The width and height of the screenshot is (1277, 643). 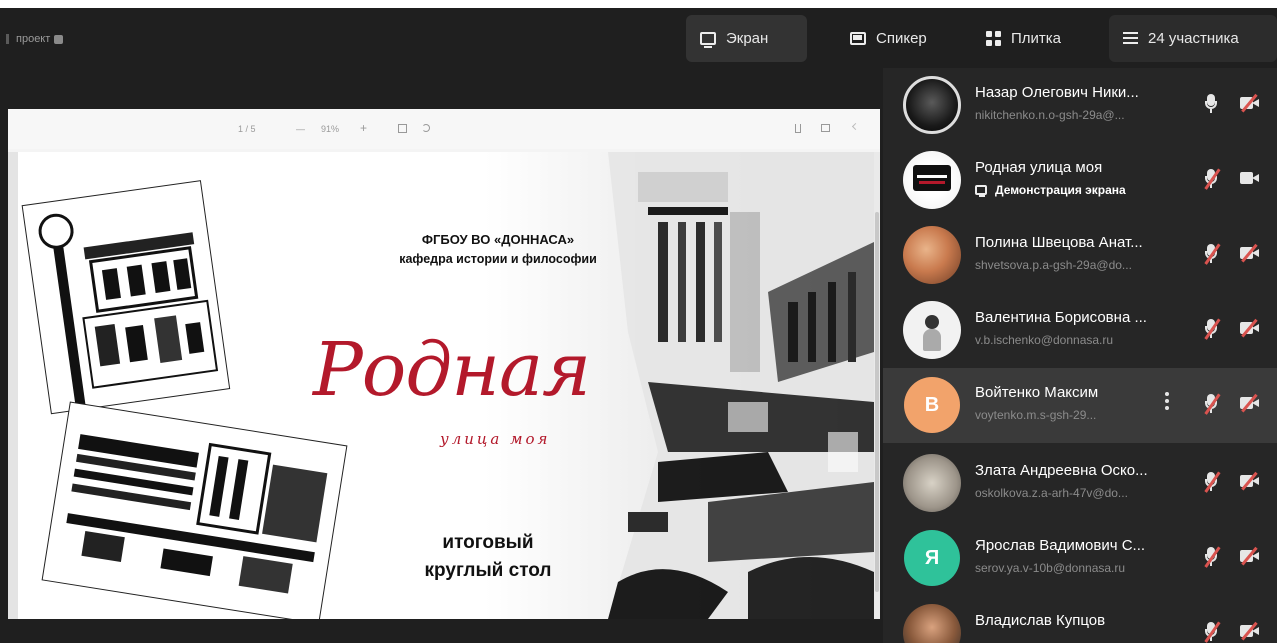 I want to click on pdf-toolbar: 1 / 5 — 91% +, so click(x=444, y=129).